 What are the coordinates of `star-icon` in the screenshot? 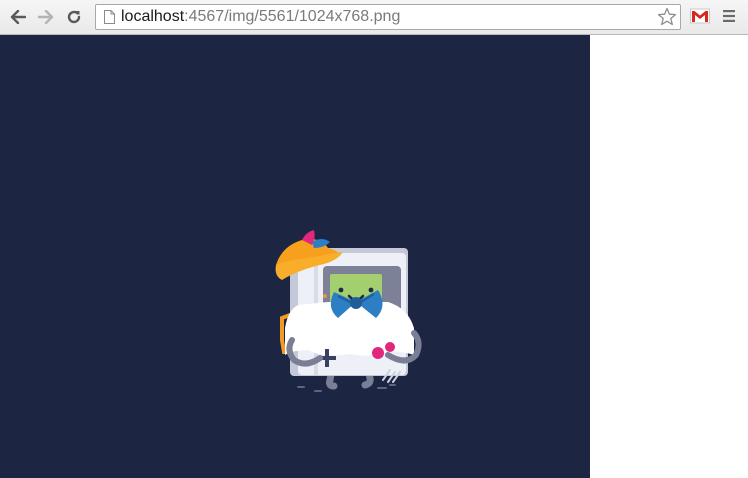 It's located at (667, 17).